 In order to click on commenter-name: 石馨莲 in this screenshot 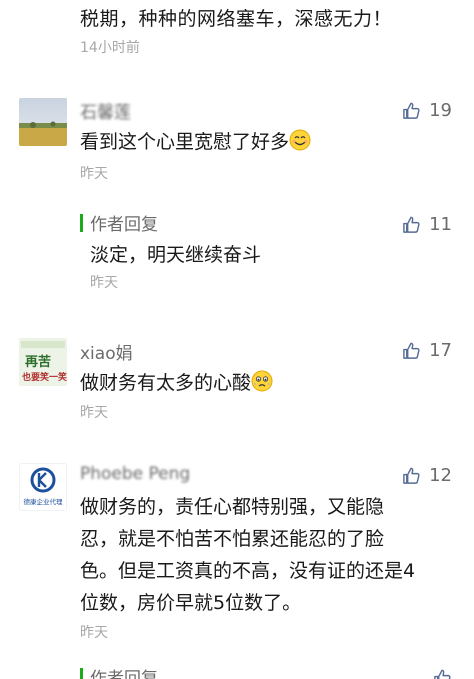, I will do `click(105, 110)`.